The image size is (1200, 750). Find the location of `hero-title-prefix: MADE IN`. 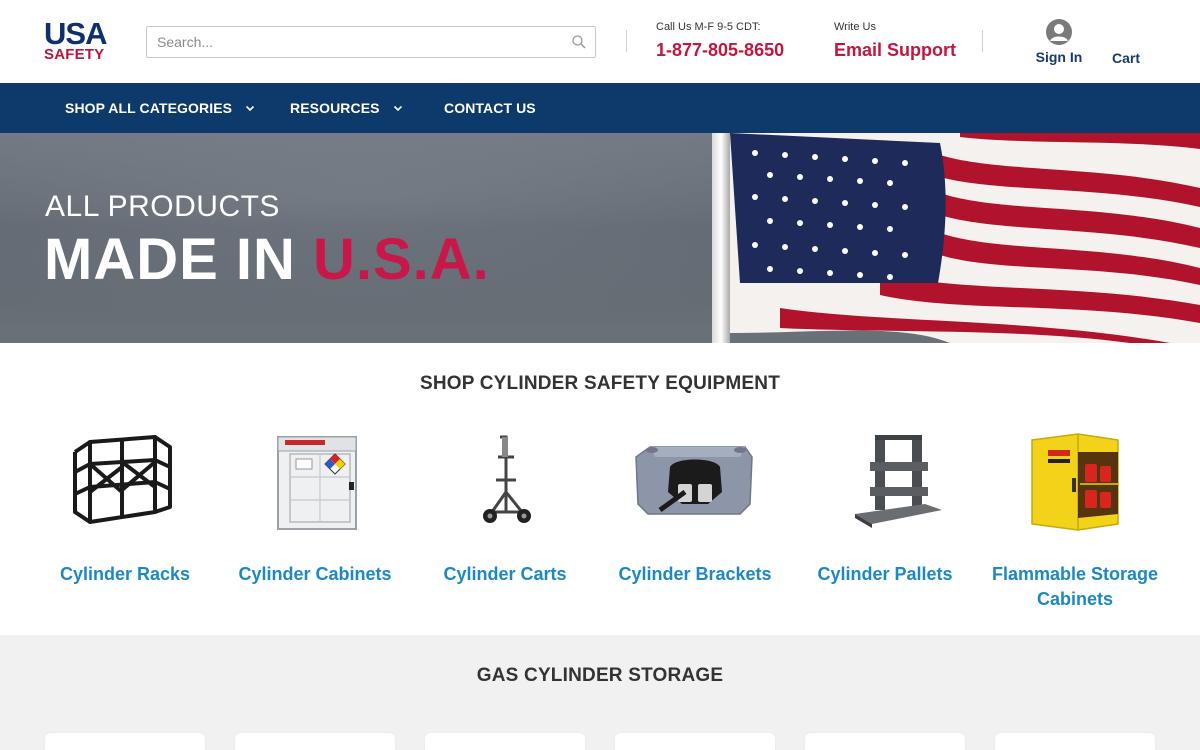

hero-title-prefix: MADE IN is located at coordinates (178, 259).